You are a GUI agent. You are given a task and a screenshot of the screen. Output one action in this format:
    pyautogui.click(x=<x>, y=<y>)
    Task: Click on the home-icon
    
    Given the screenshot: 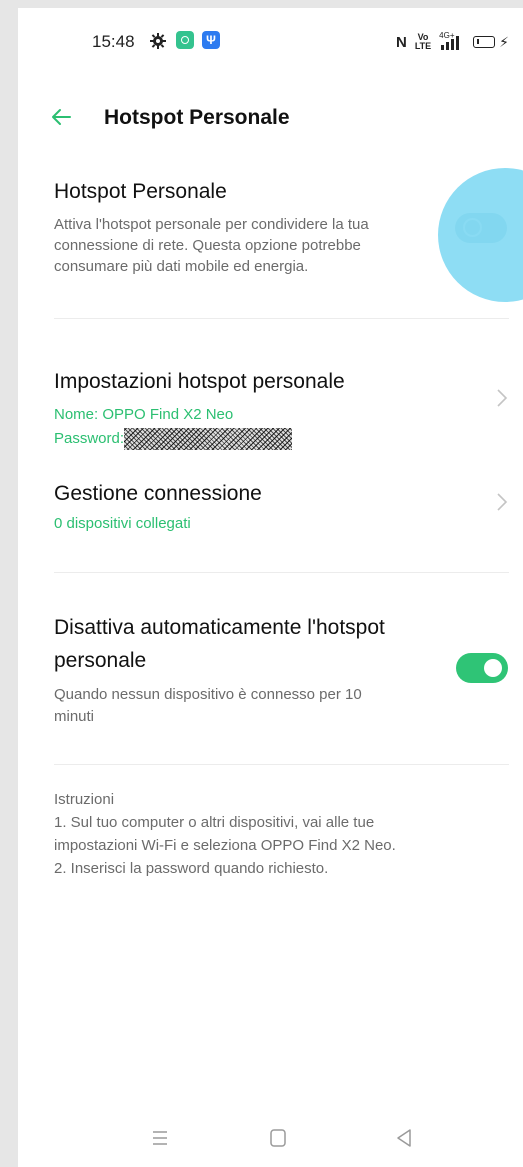 What is the action you would take?
    pyautogui.click(x=278, y=1138)
    